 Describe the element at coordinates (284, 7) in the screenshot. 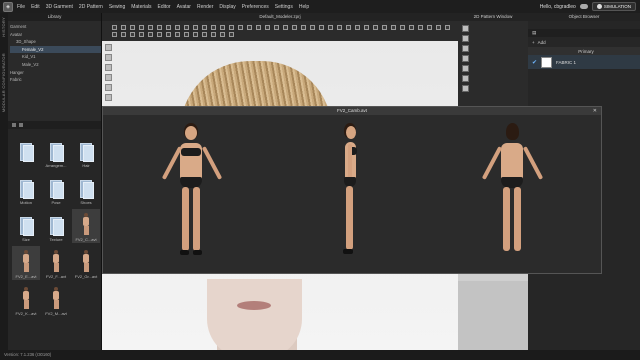

I see `menu-settings: Settings` at that location.